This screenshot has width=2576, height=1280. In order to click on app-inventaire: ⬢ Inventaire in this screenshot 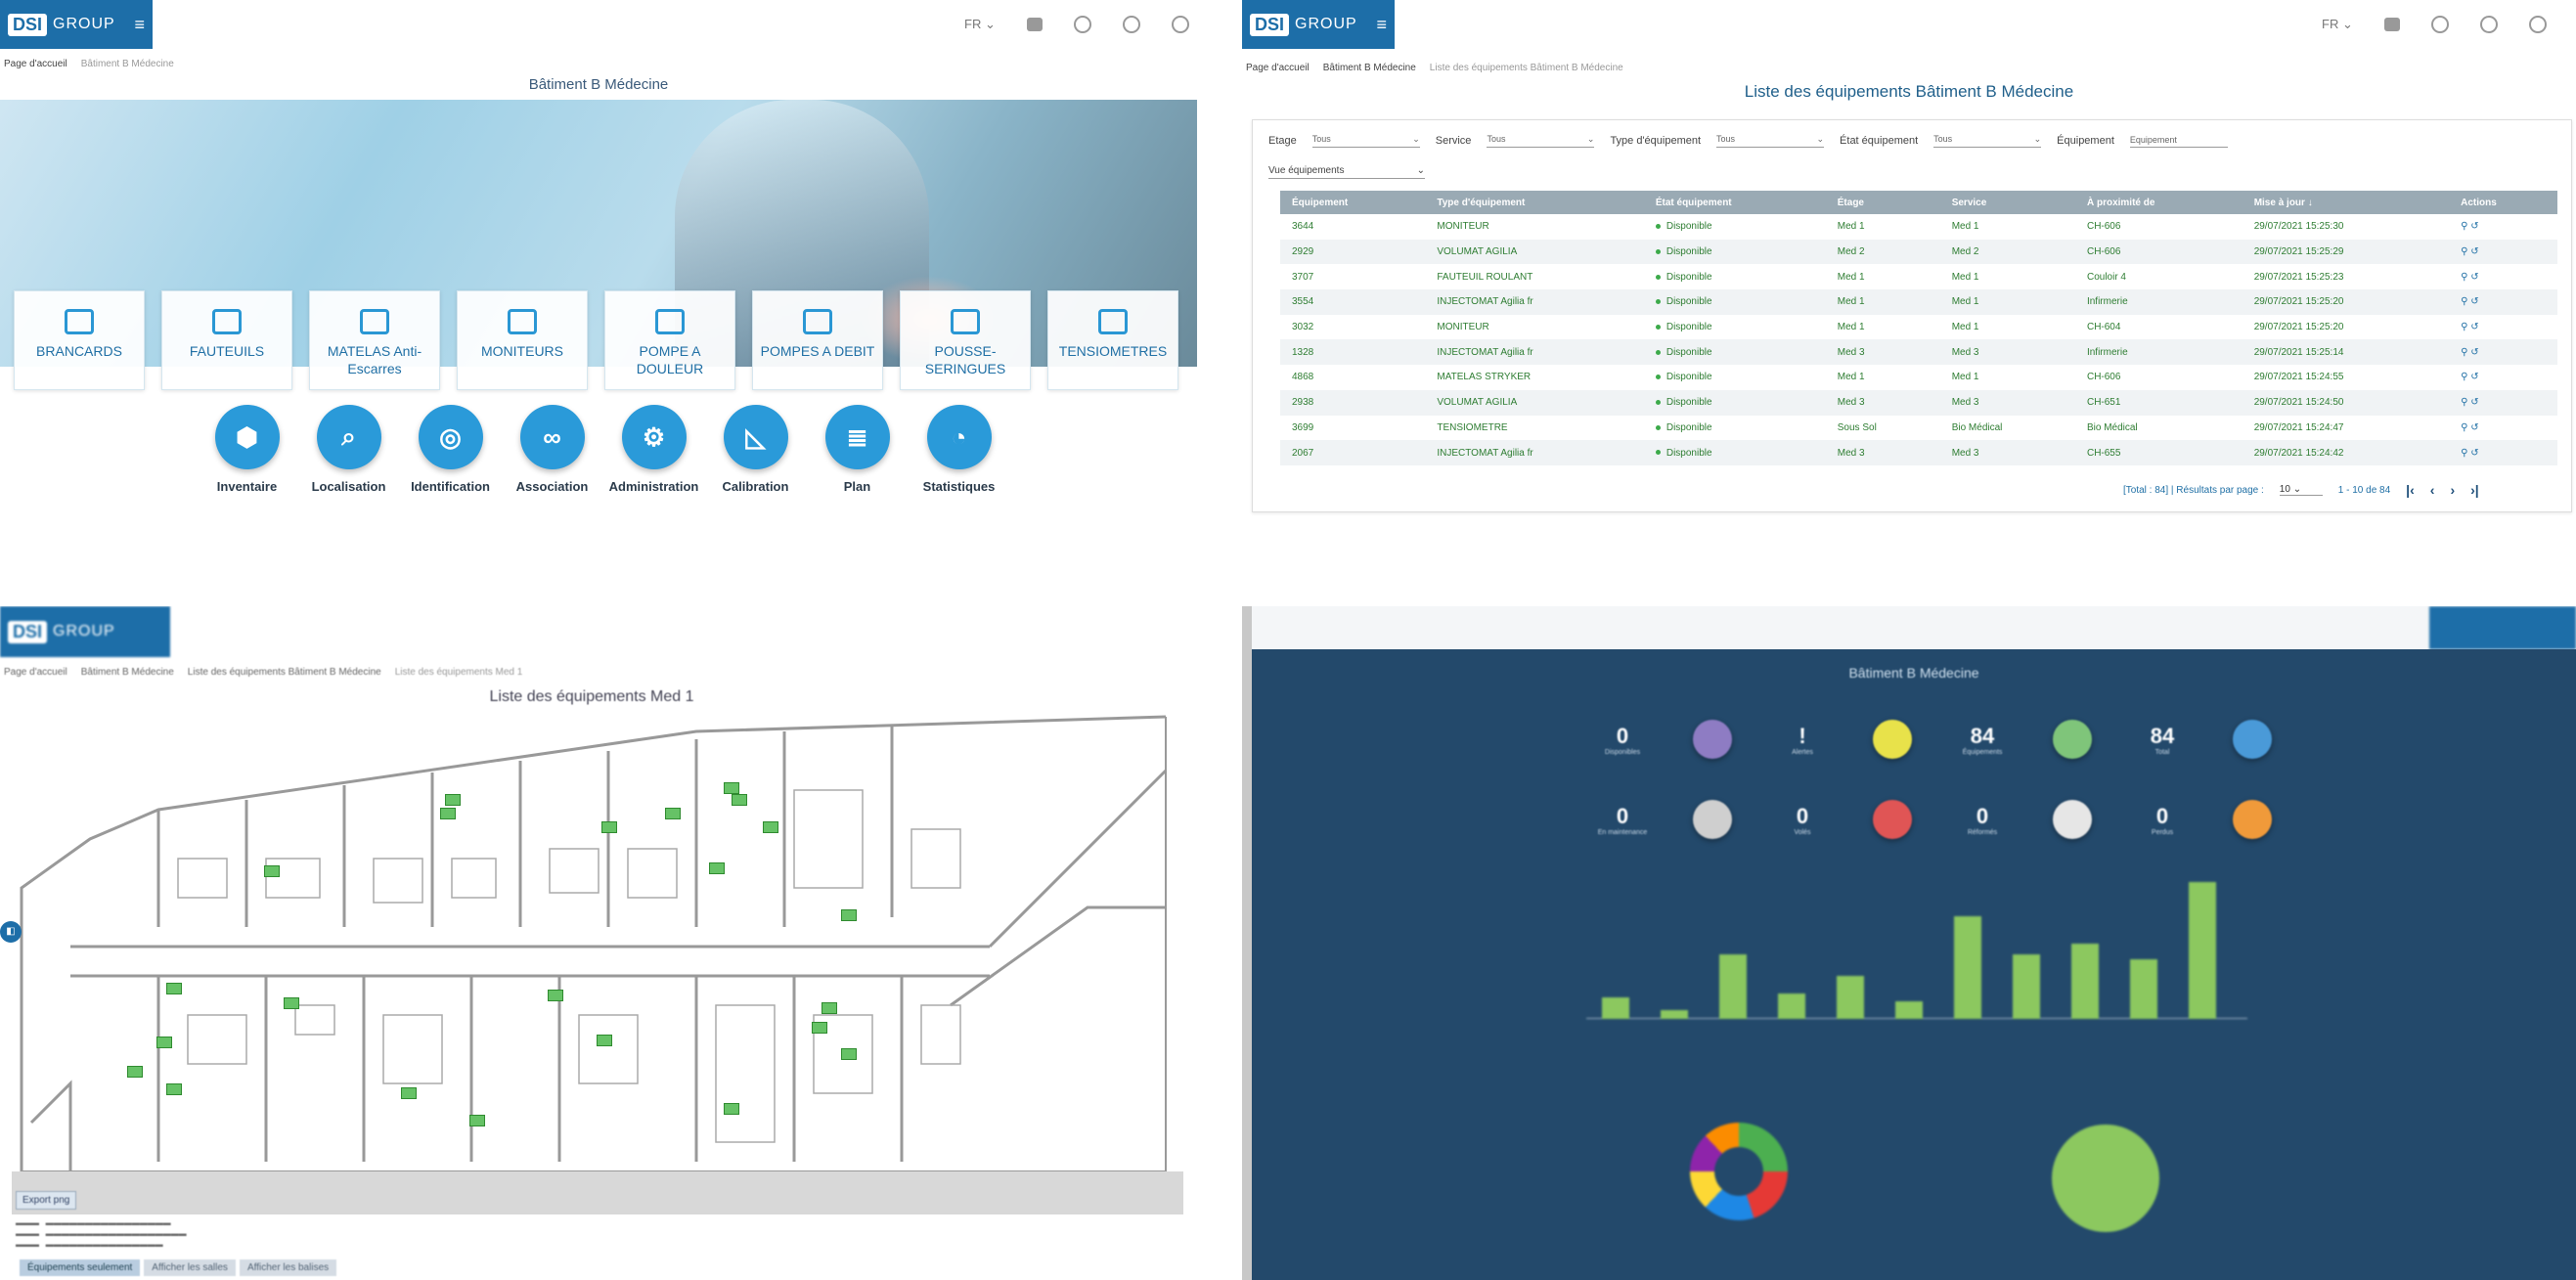, I will do `click(247, 450)`.